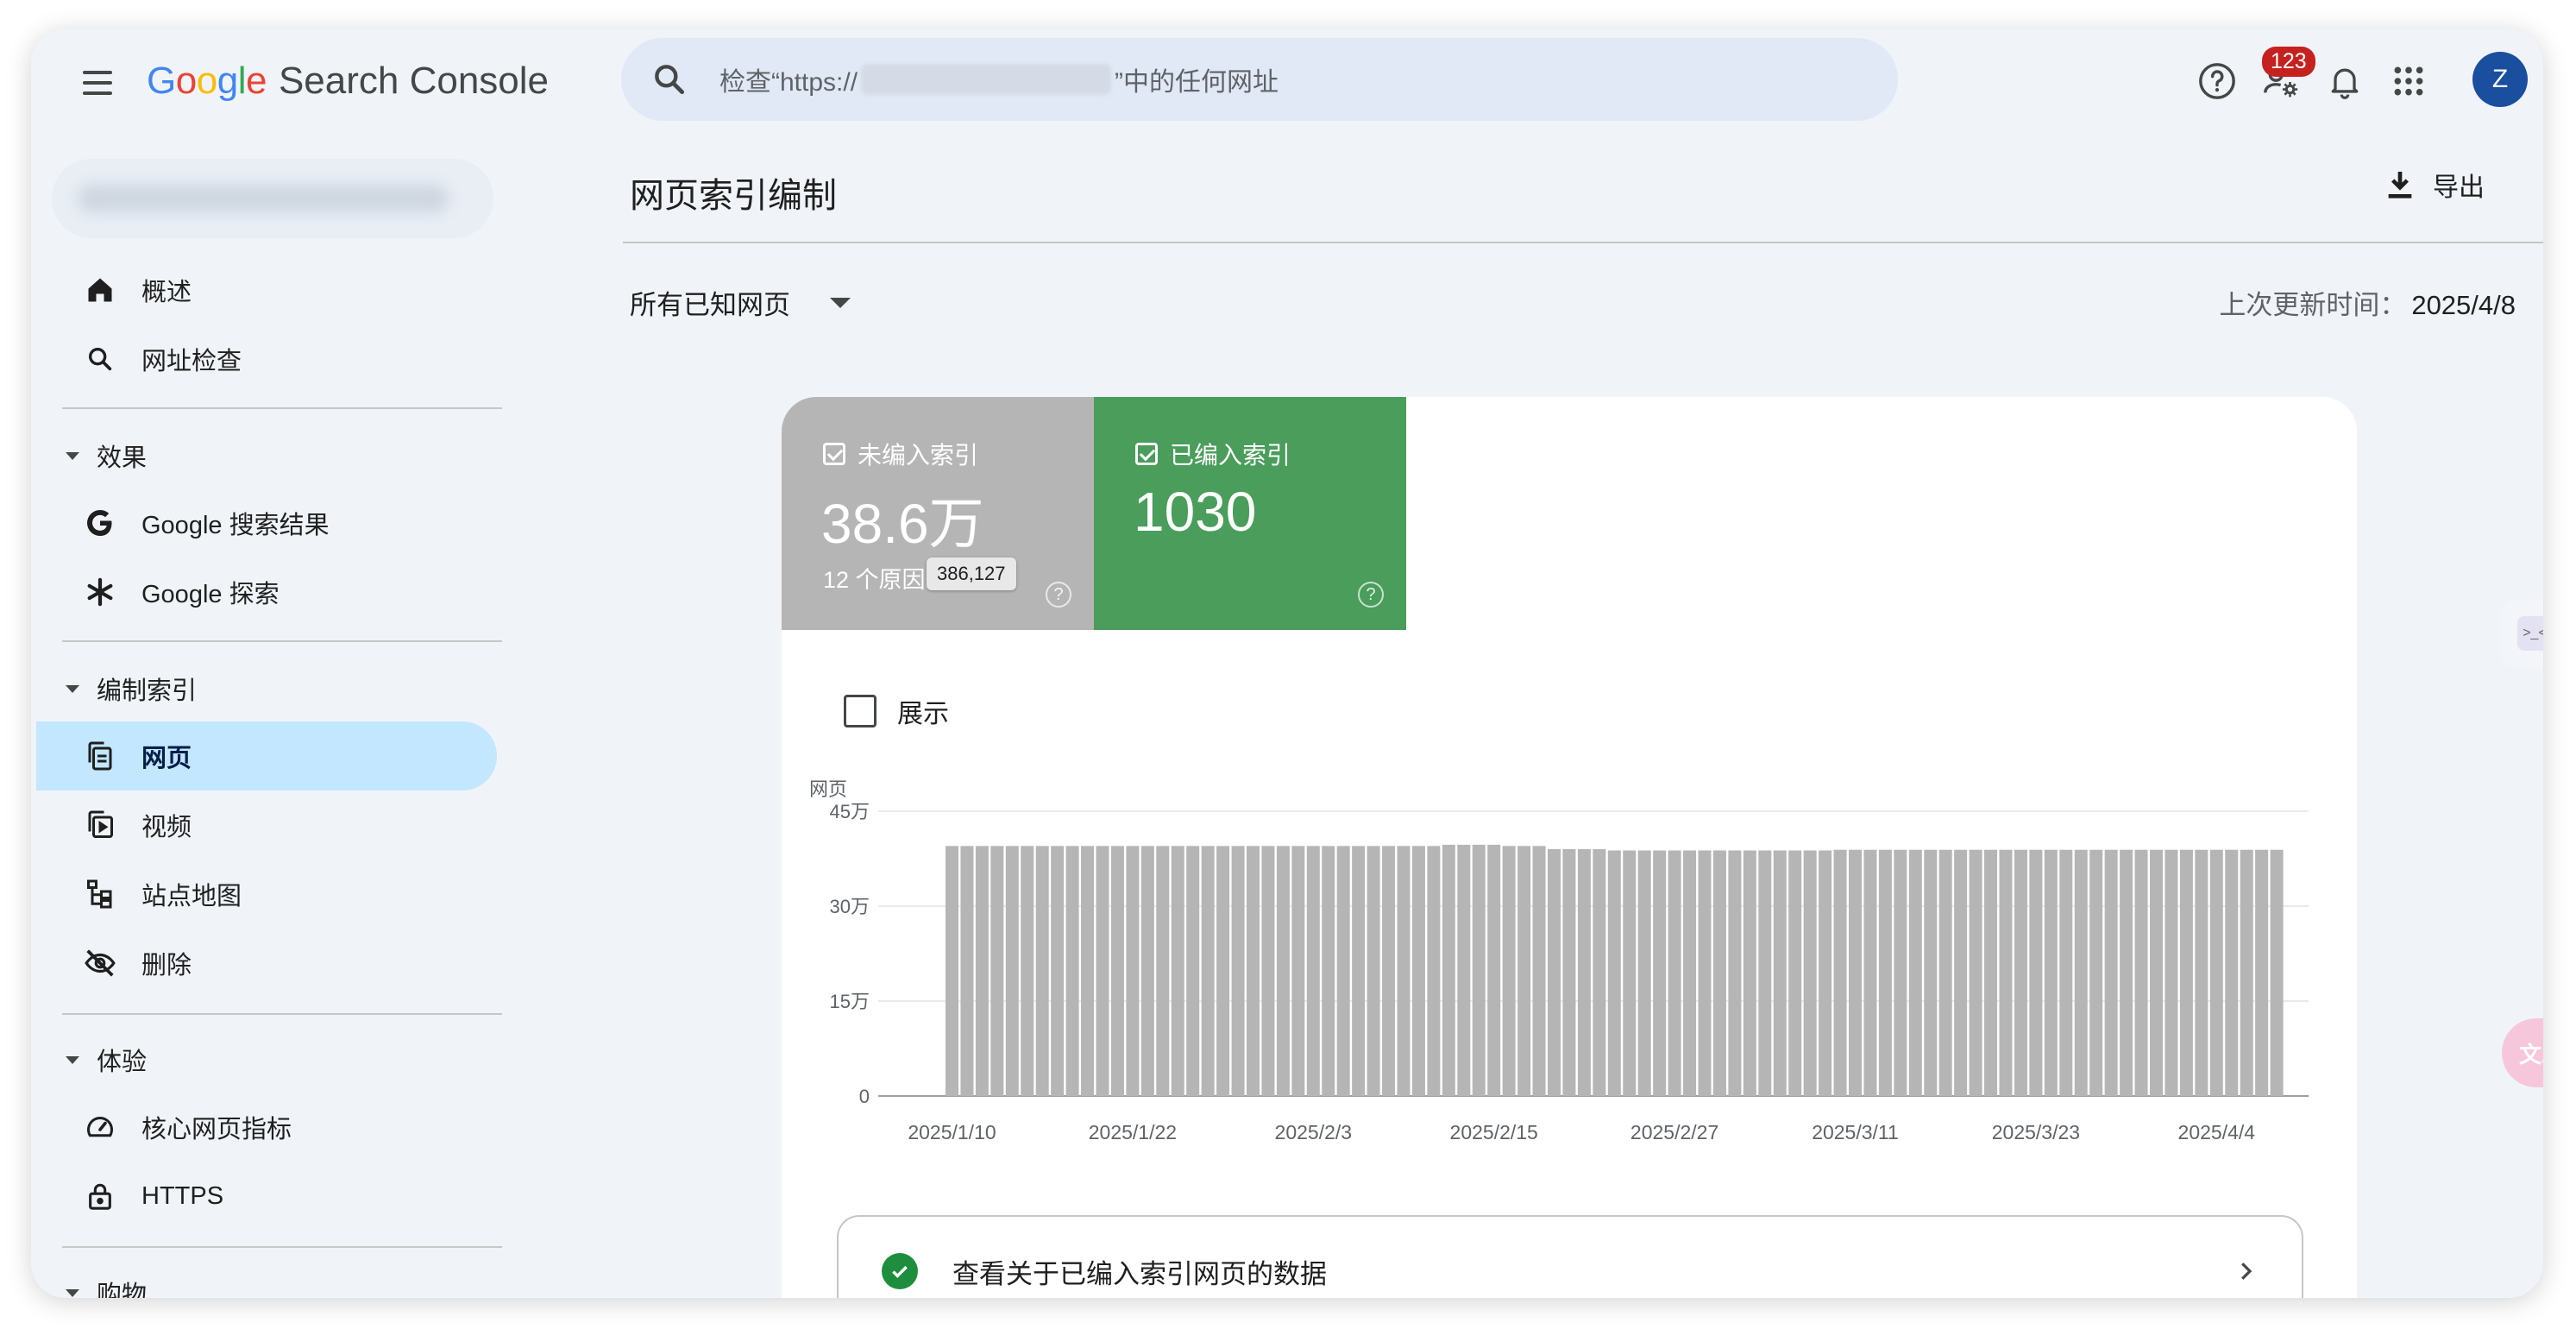 This screenshot has width=2576, height=1329. Describe the element at coordinates (266, 290) in the screenshot. I see `sidebar-item-overview: 概述` at that location.